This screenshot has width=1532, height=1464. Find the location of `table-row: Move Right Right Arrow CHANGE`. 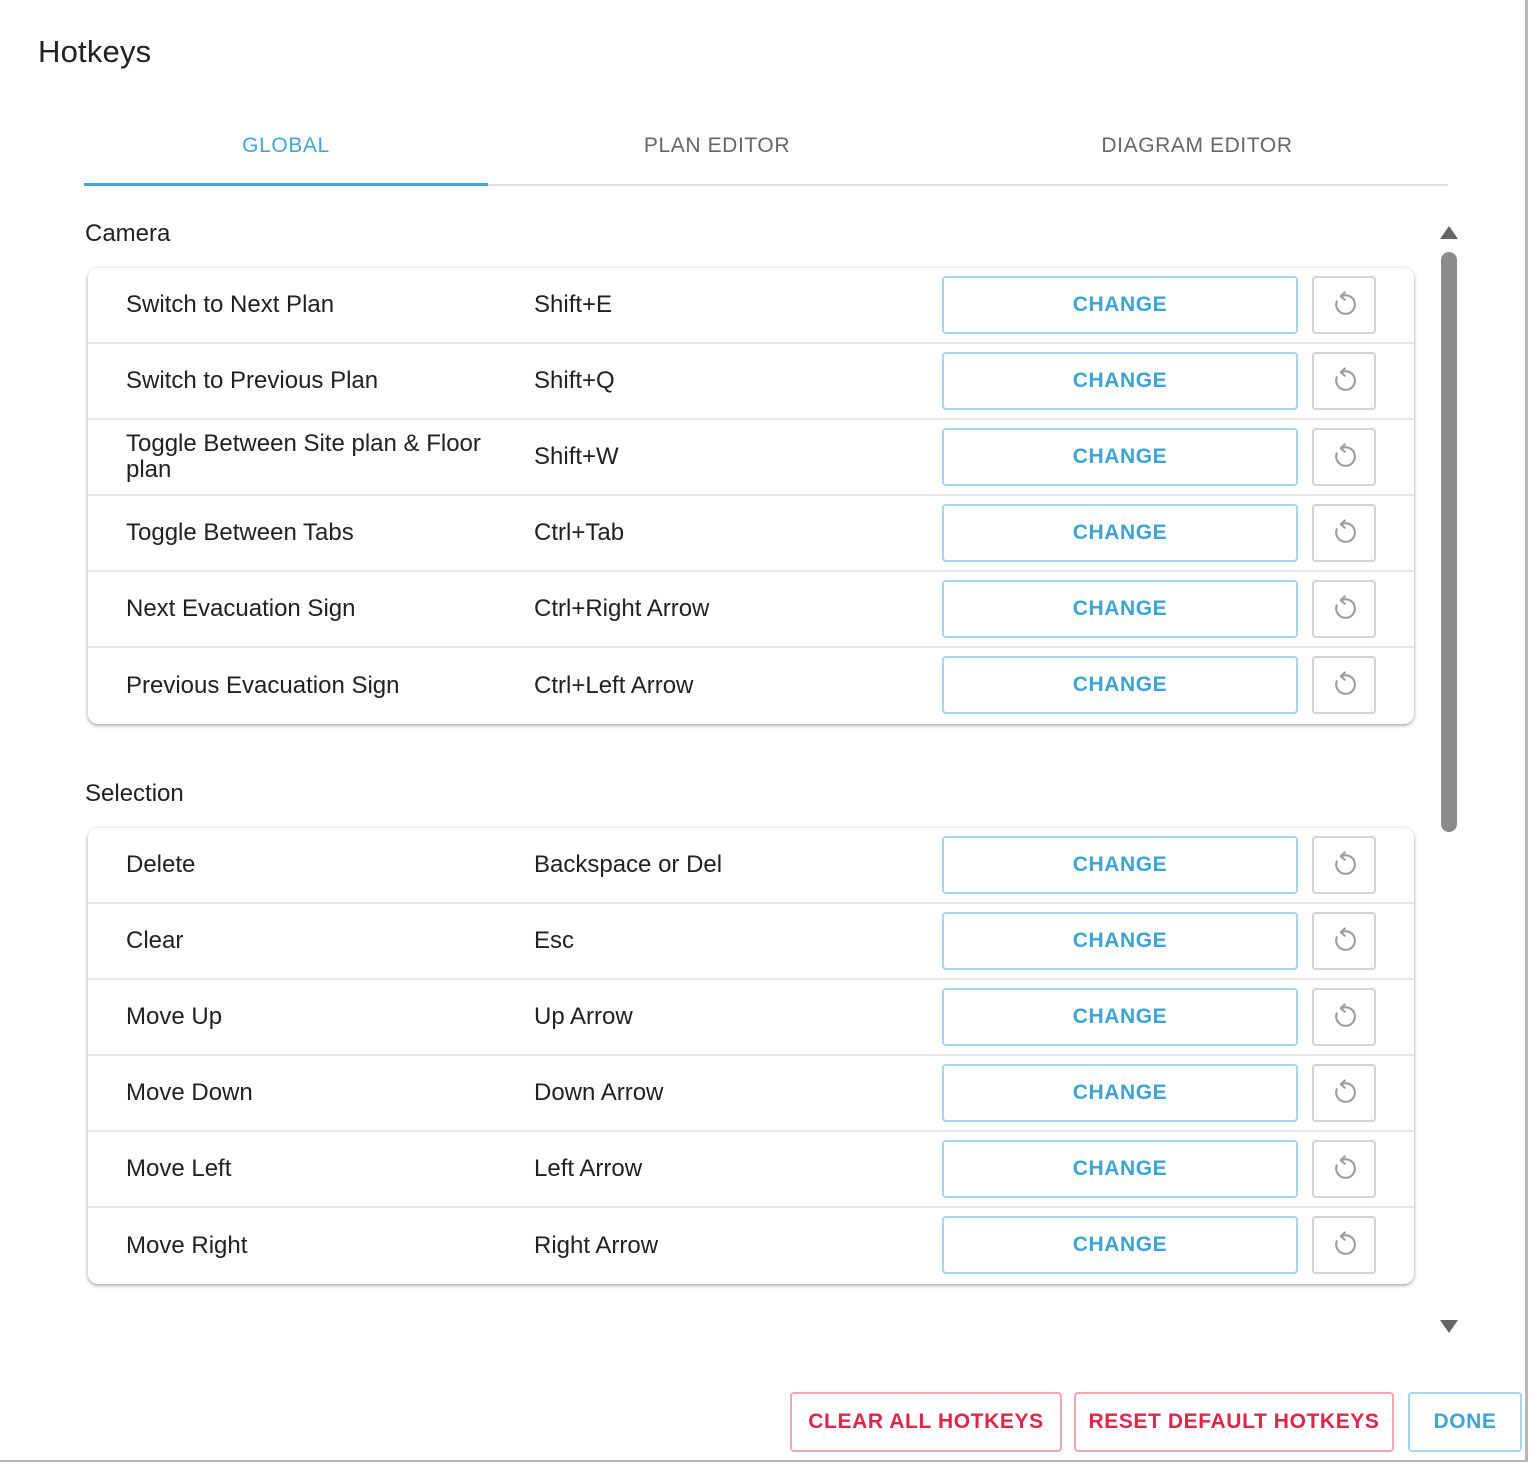

table-row: Move Right Right Arrow CHANGE is located at coordinates (751, 1246).